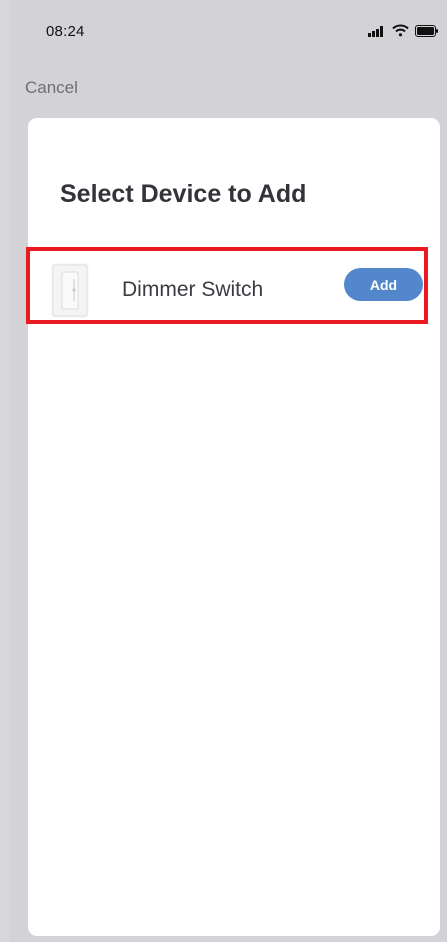 This screenshot has height=942, width=447. I want to click on dimmer-switch-icon, so click(70, 290).